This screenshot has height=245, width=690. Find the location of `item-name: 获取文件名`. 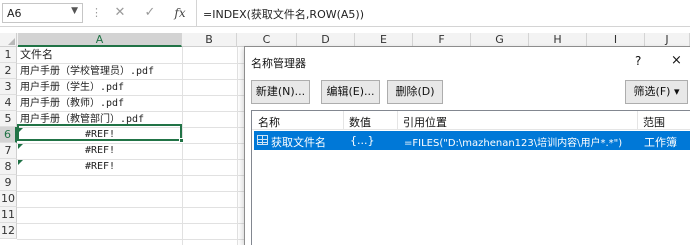

item-name: 获取文件名 is located at coordinates (298, 142).